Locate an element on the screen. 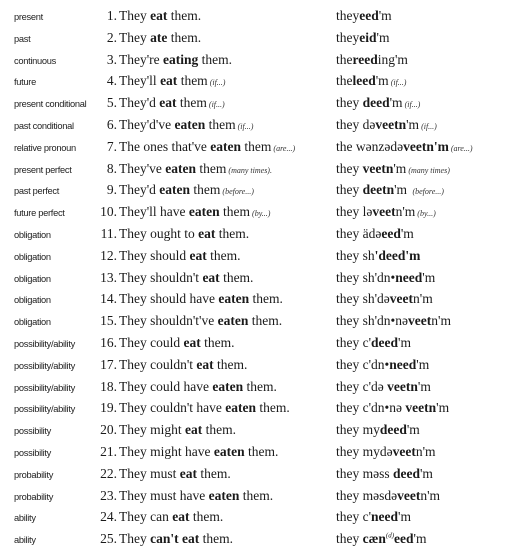 The width and height of the screenshot is (508, 559). text-segment: they c' is located at coordinates (354, 517).